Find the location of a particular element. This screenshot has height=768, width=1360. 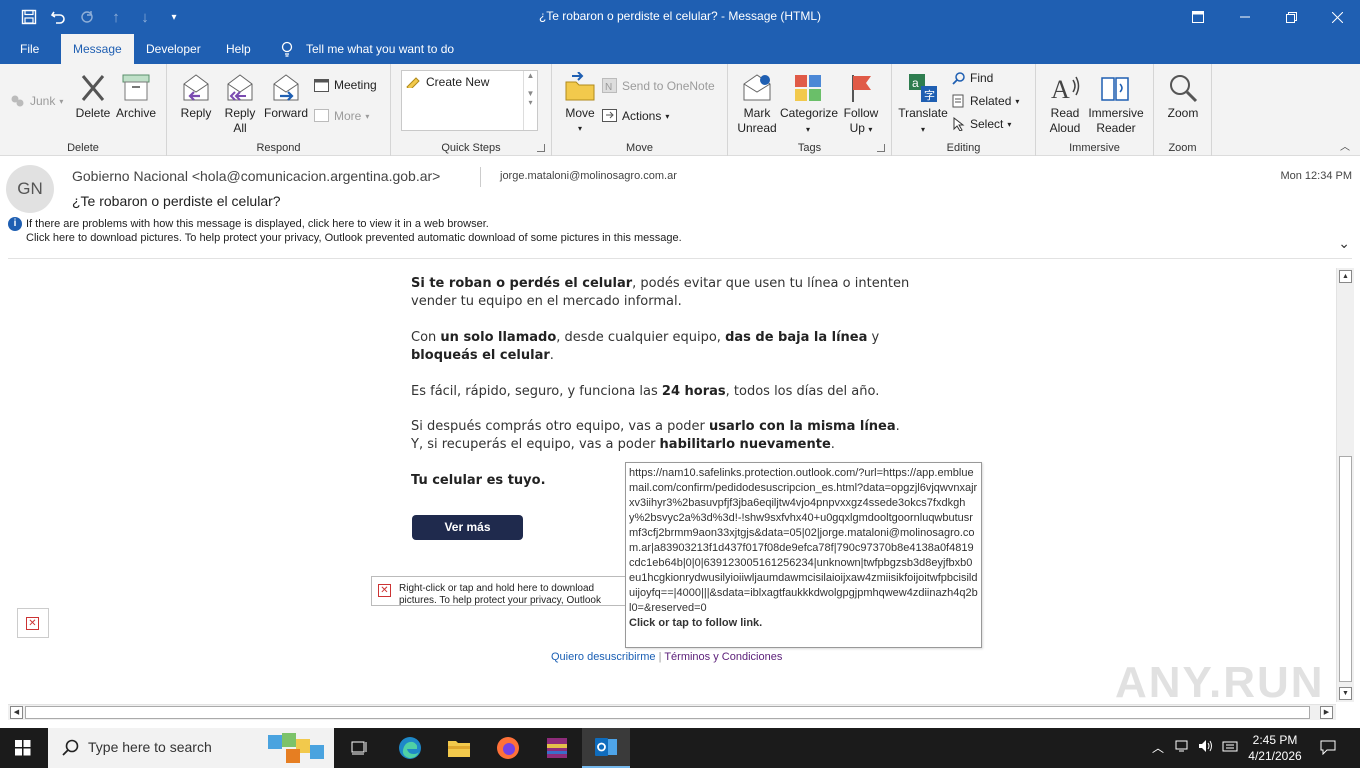

unsubscribe-link: Quiero desuscribirme is located at coordinates (603, 657).